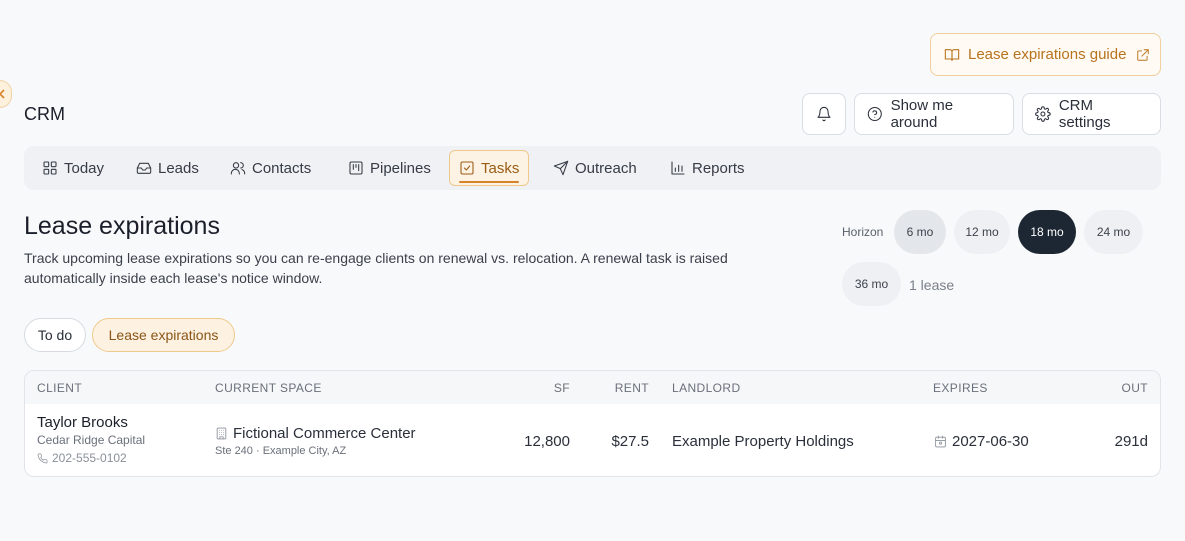 The image size is (1185, 541). I want to click on inbox-icon, so click(144, 168).